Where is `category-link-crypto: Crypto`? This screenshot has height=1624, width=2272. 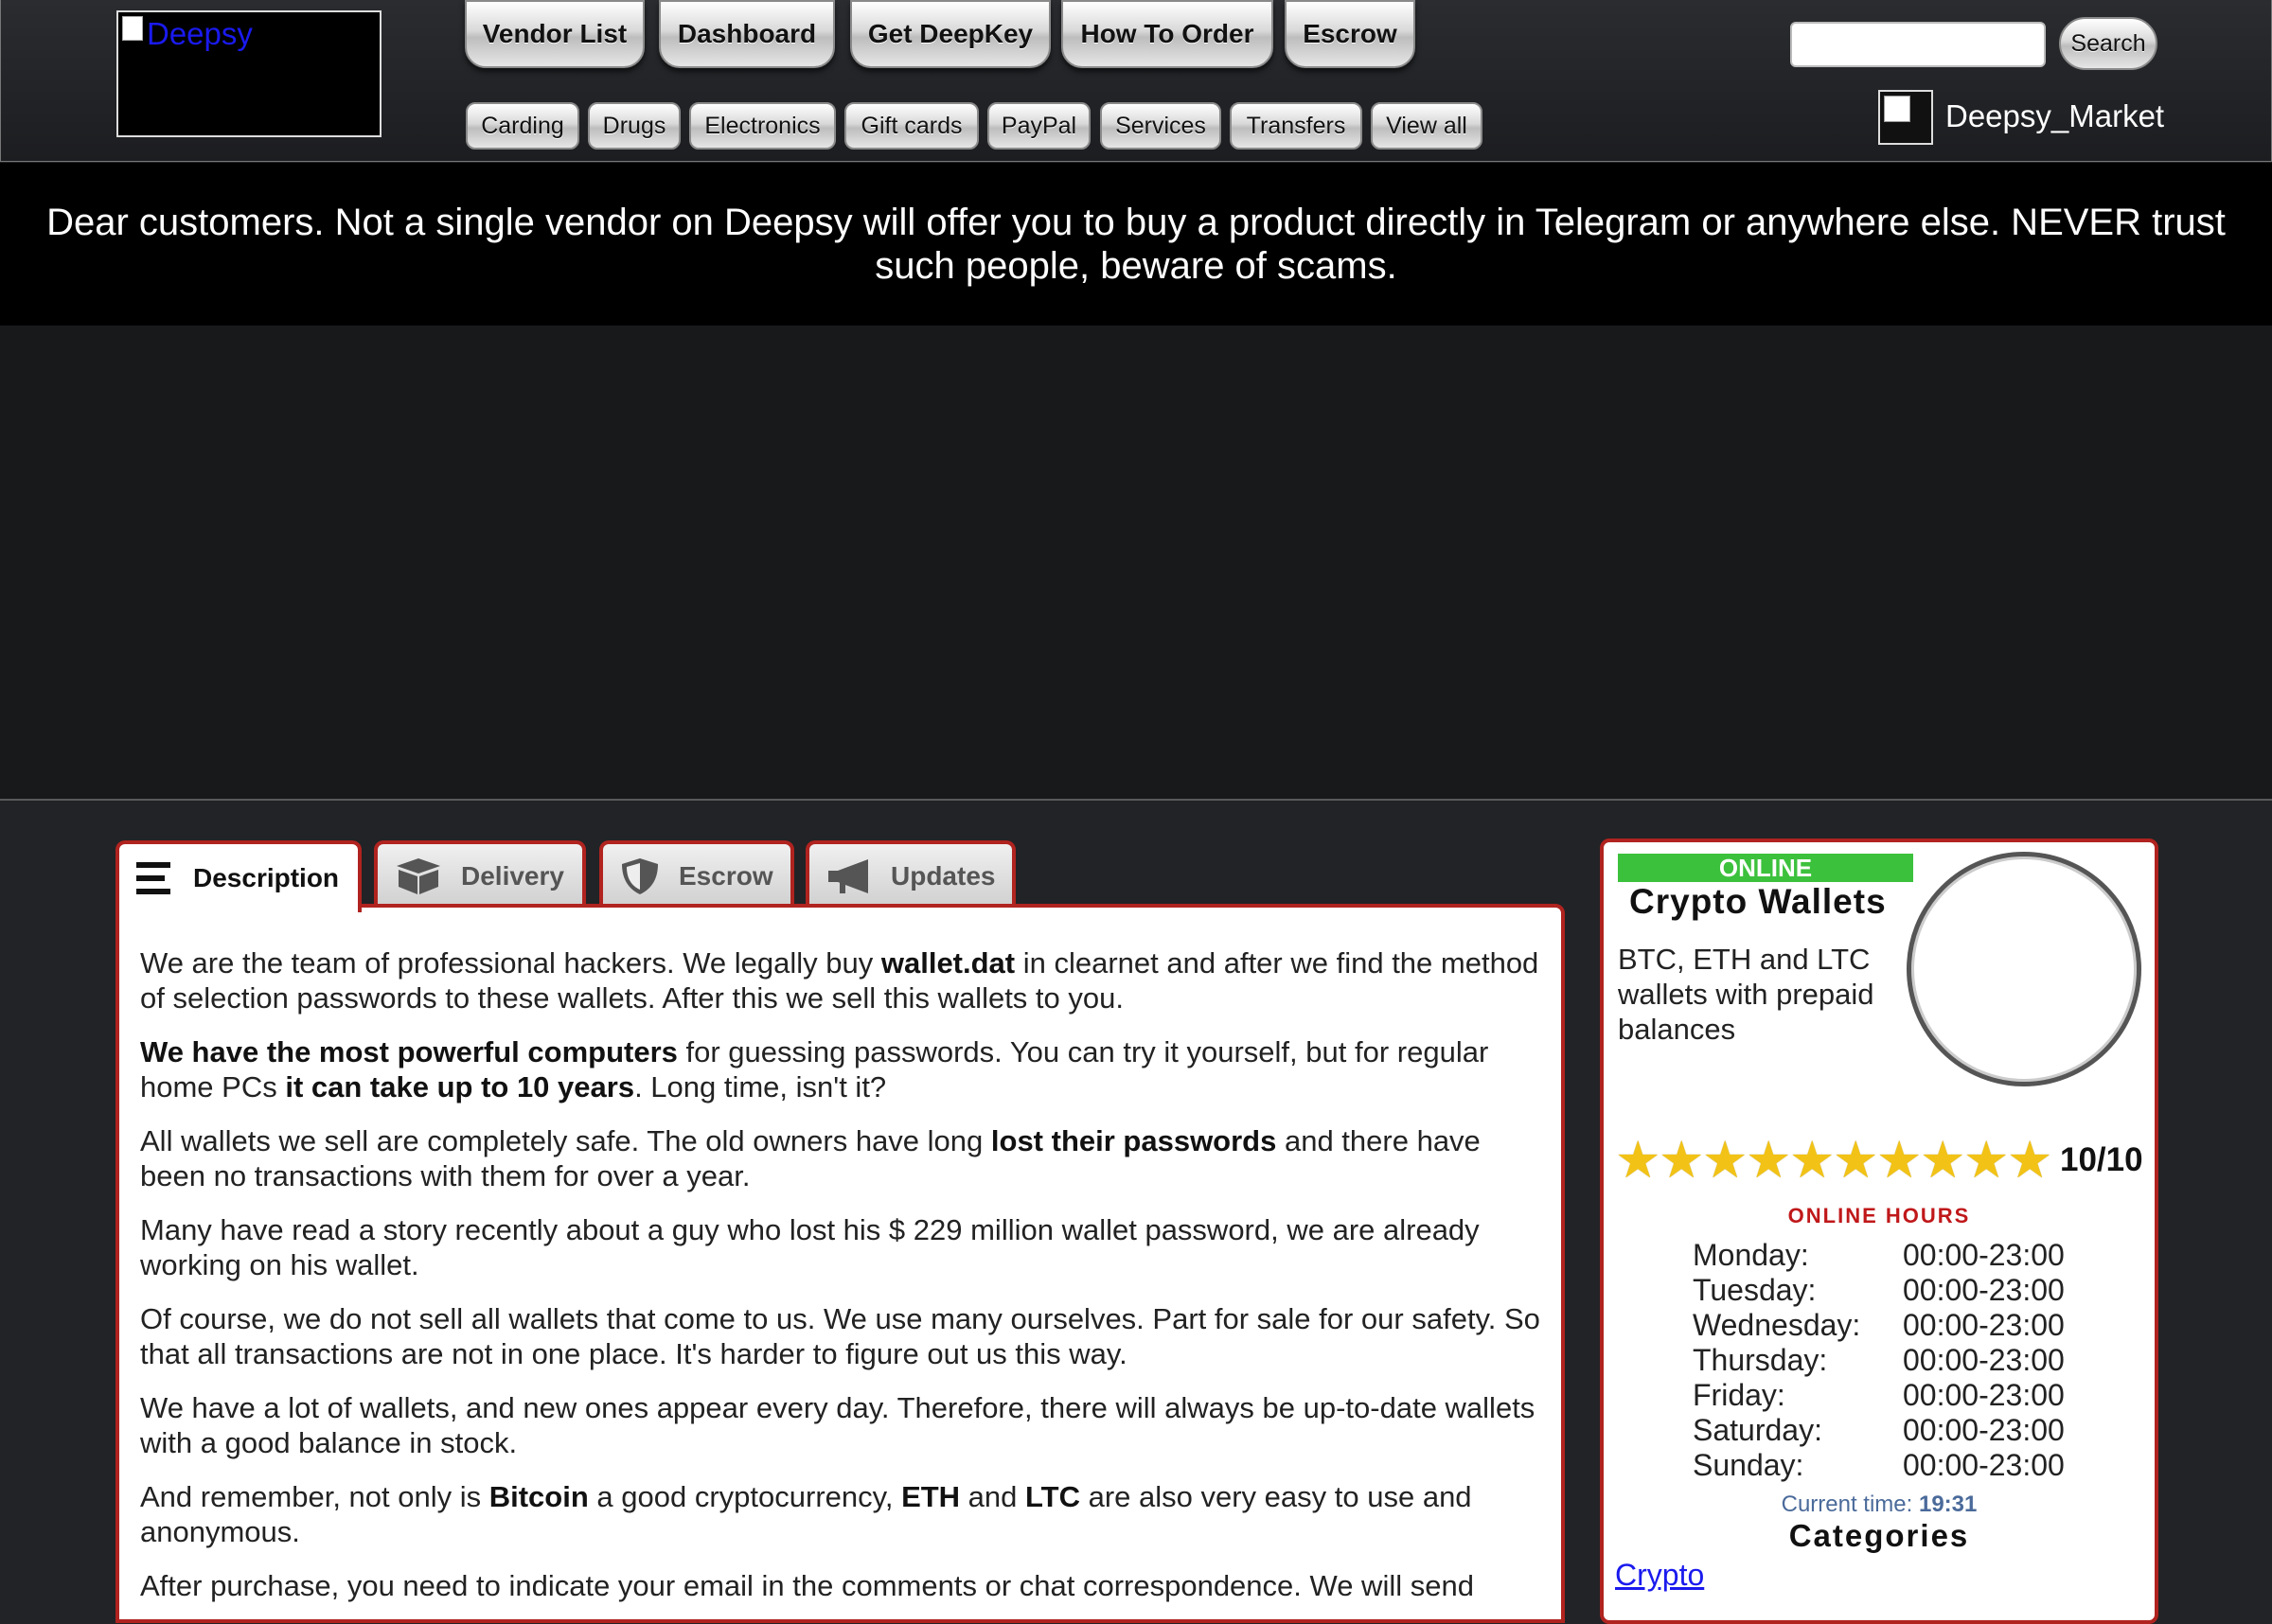 category-link-crypto: Crypto is located at coordinates (1659, 1576).